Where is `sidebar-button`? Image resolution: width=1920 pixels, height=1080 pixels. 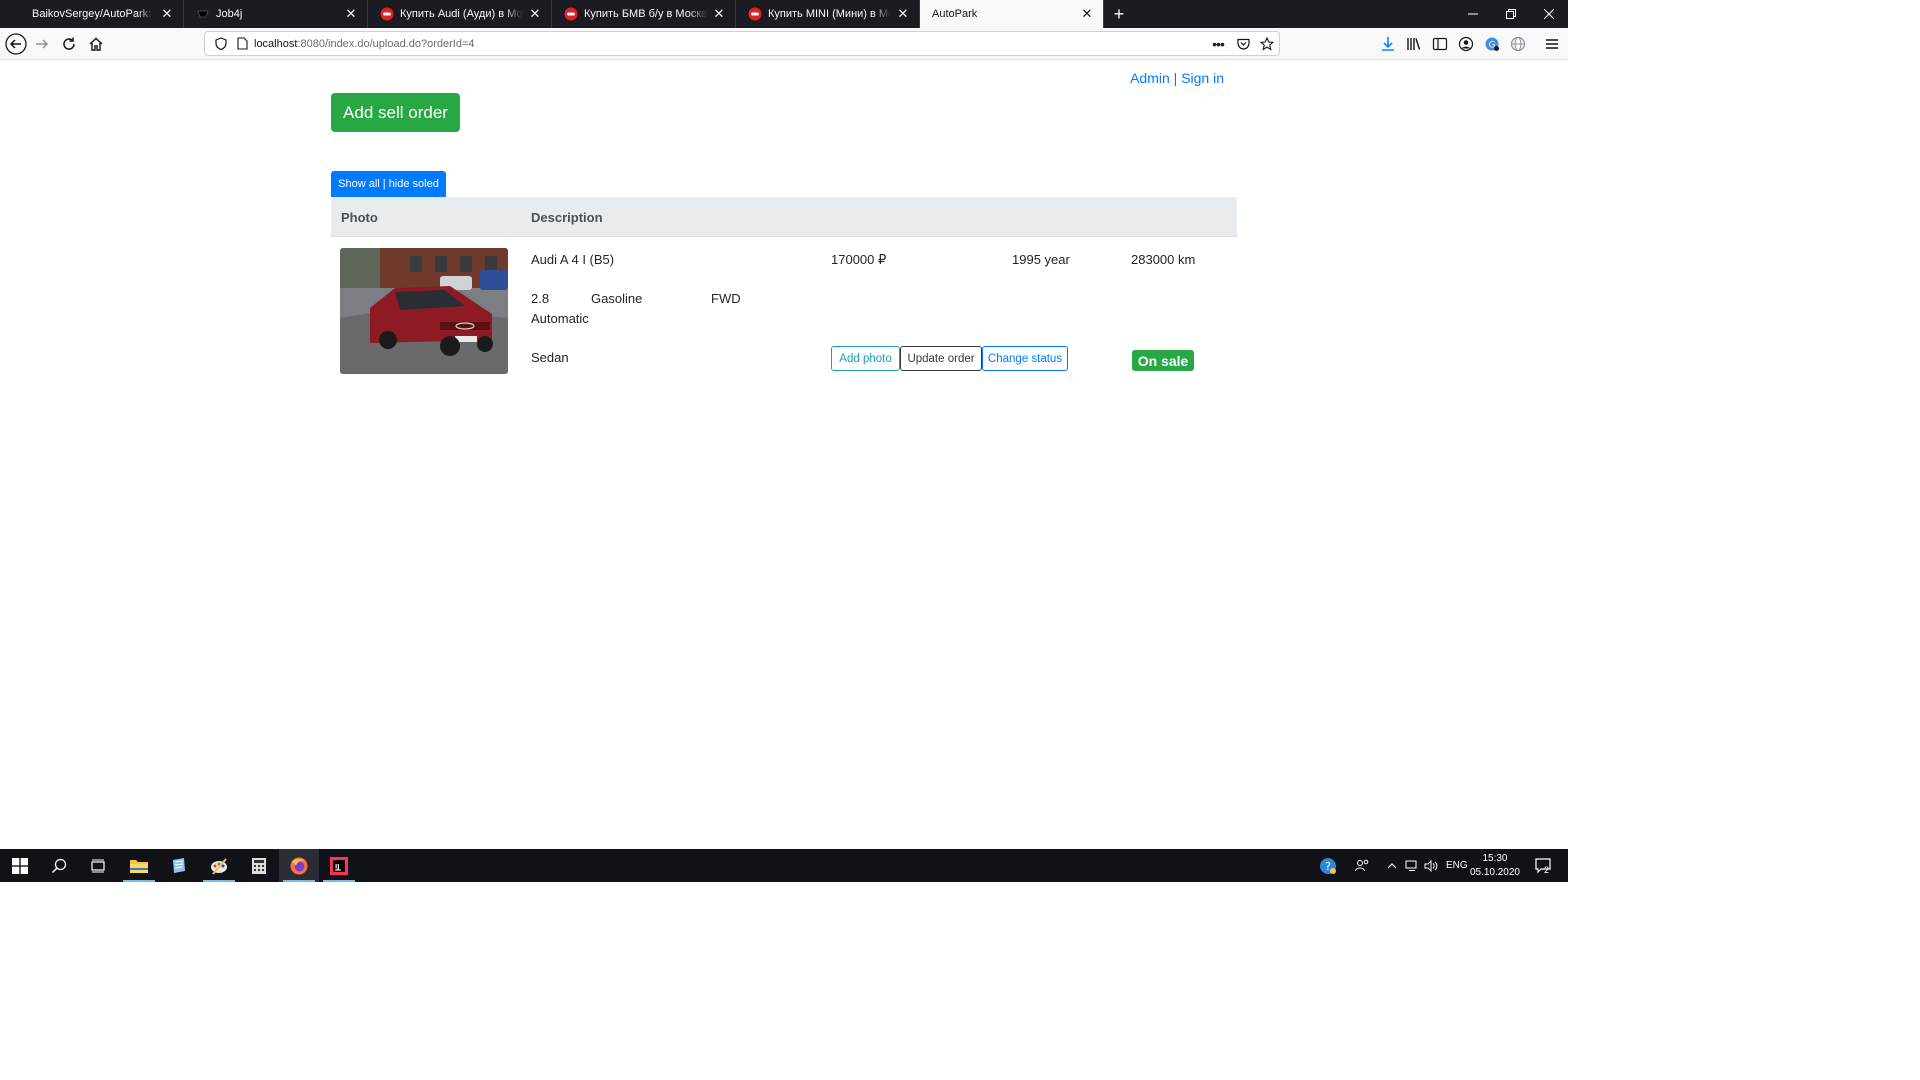
sidebar-button is located at coordinates (1440, 44).